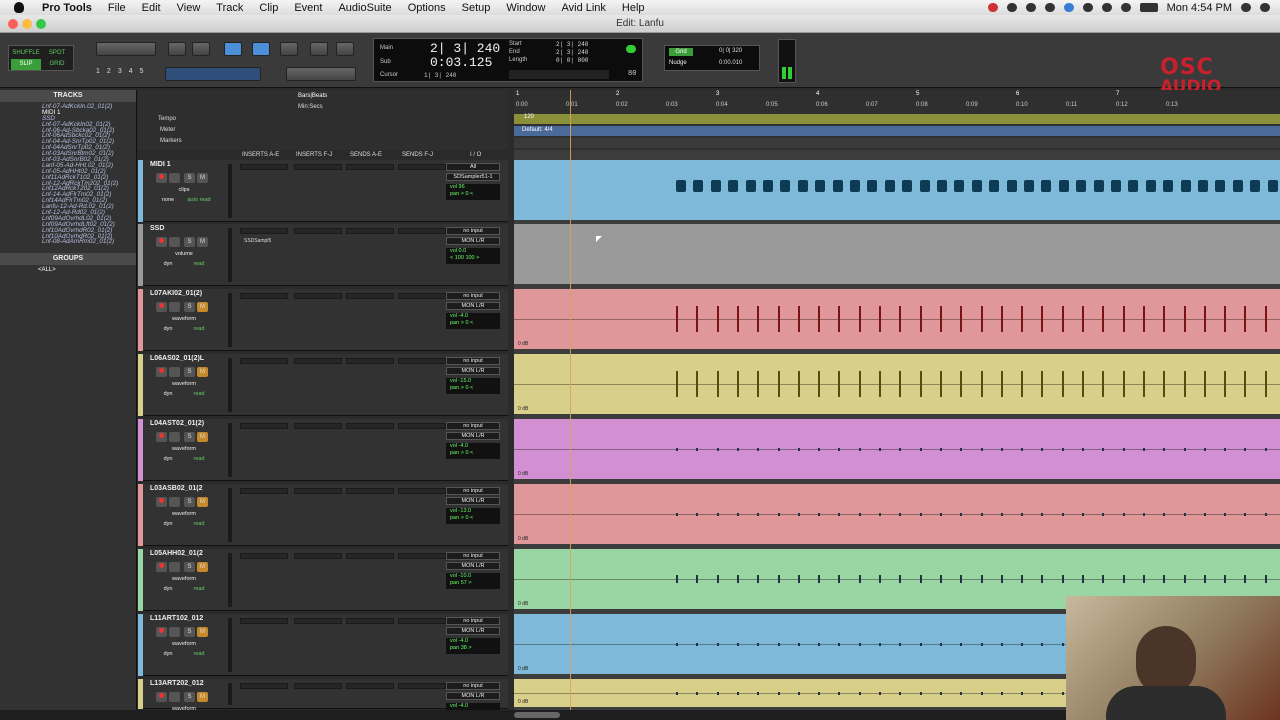 This screenshot has height=720, width=1280. I want to click on zoom-window-button, so click(41, 24).